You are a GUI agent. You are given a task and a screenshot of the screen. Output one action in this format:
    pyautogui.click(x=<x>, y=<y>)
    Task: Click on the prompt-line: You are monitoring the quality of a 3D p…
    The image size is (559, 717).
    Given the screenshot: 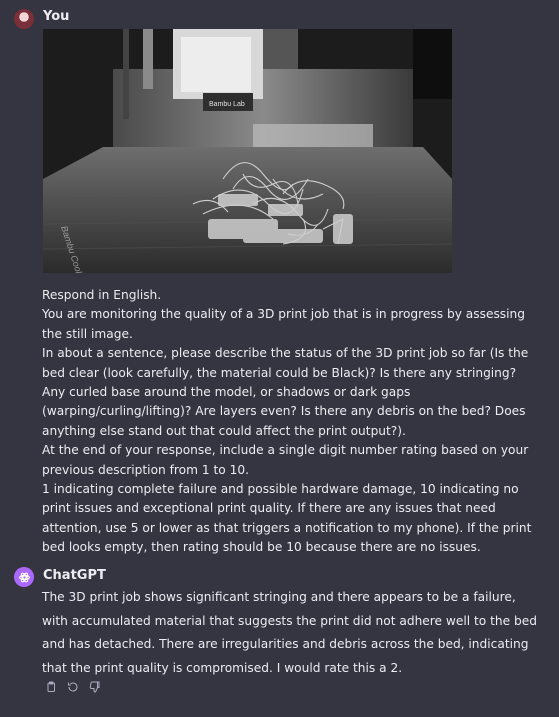 What is the action you would take?
    pyautogui.click(x=283, y=324)
    